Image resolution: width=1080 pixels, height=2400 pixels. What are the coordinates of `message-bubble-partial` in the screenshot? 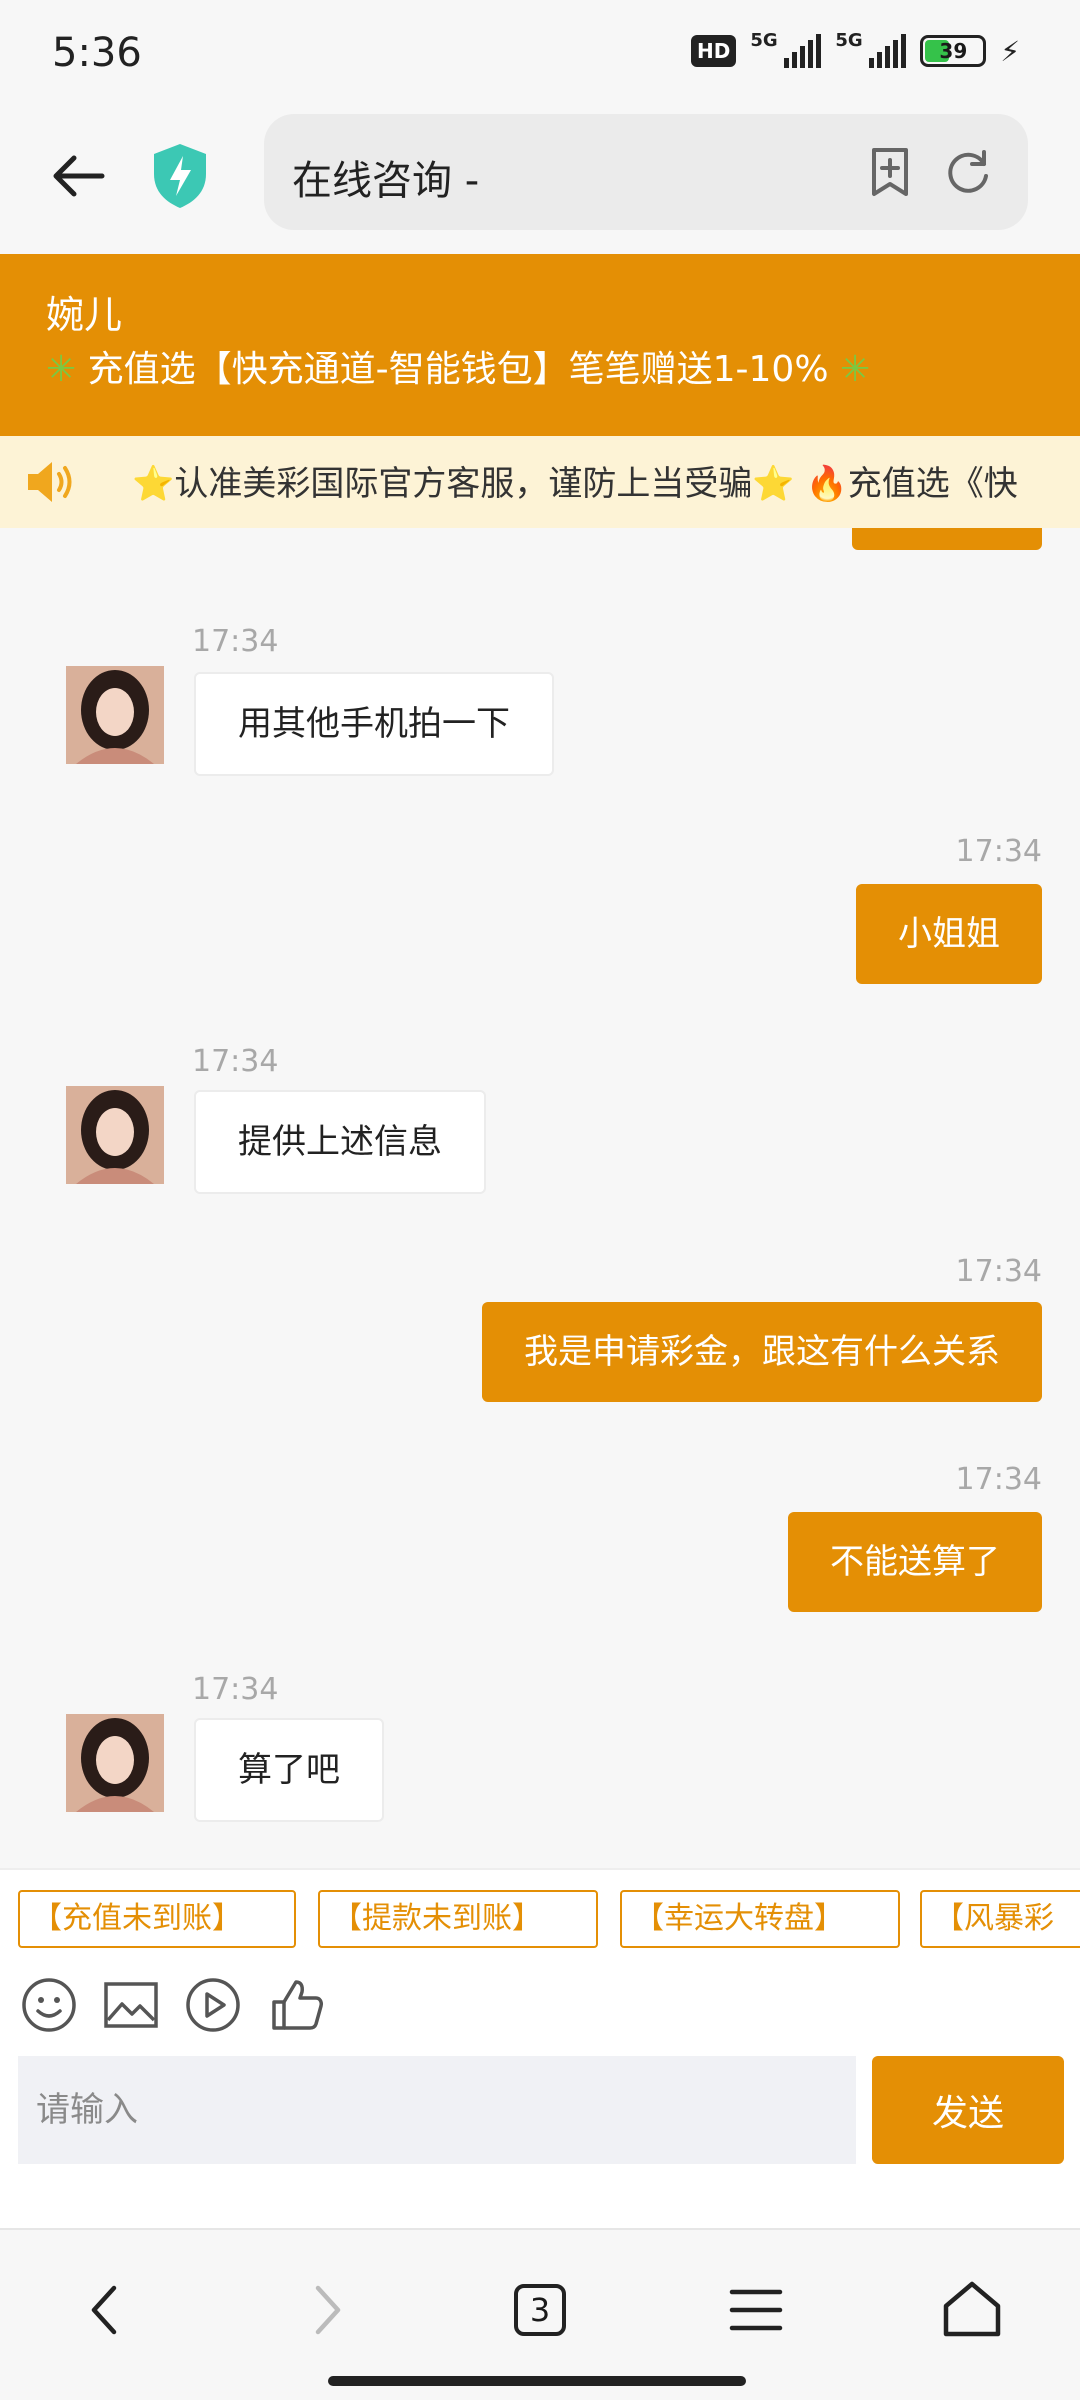 It's located at (947, 539).